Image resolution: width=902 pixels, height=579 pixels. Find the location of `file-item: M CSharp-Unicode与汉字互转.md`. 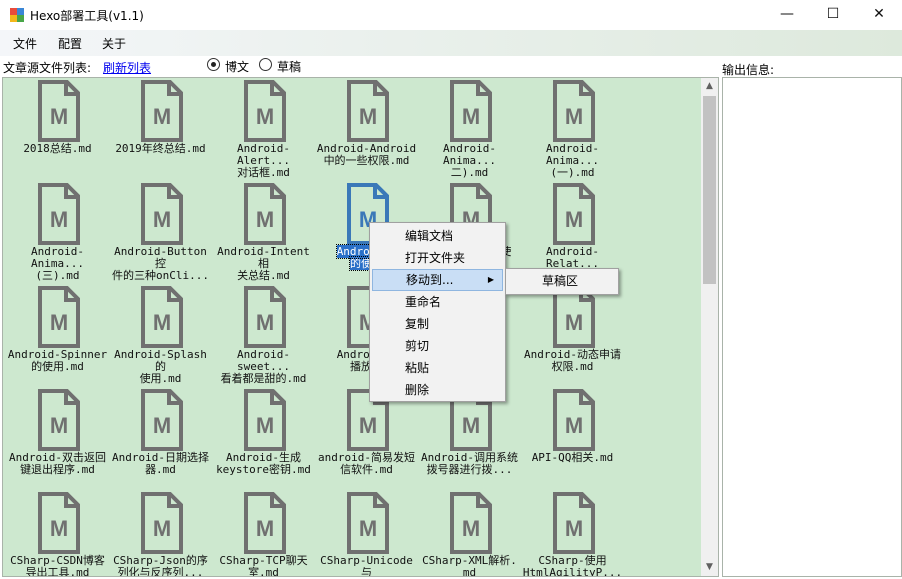

file-item: M CSharp-Unicode与汉字互转.md is located at coordinates (366, 533).